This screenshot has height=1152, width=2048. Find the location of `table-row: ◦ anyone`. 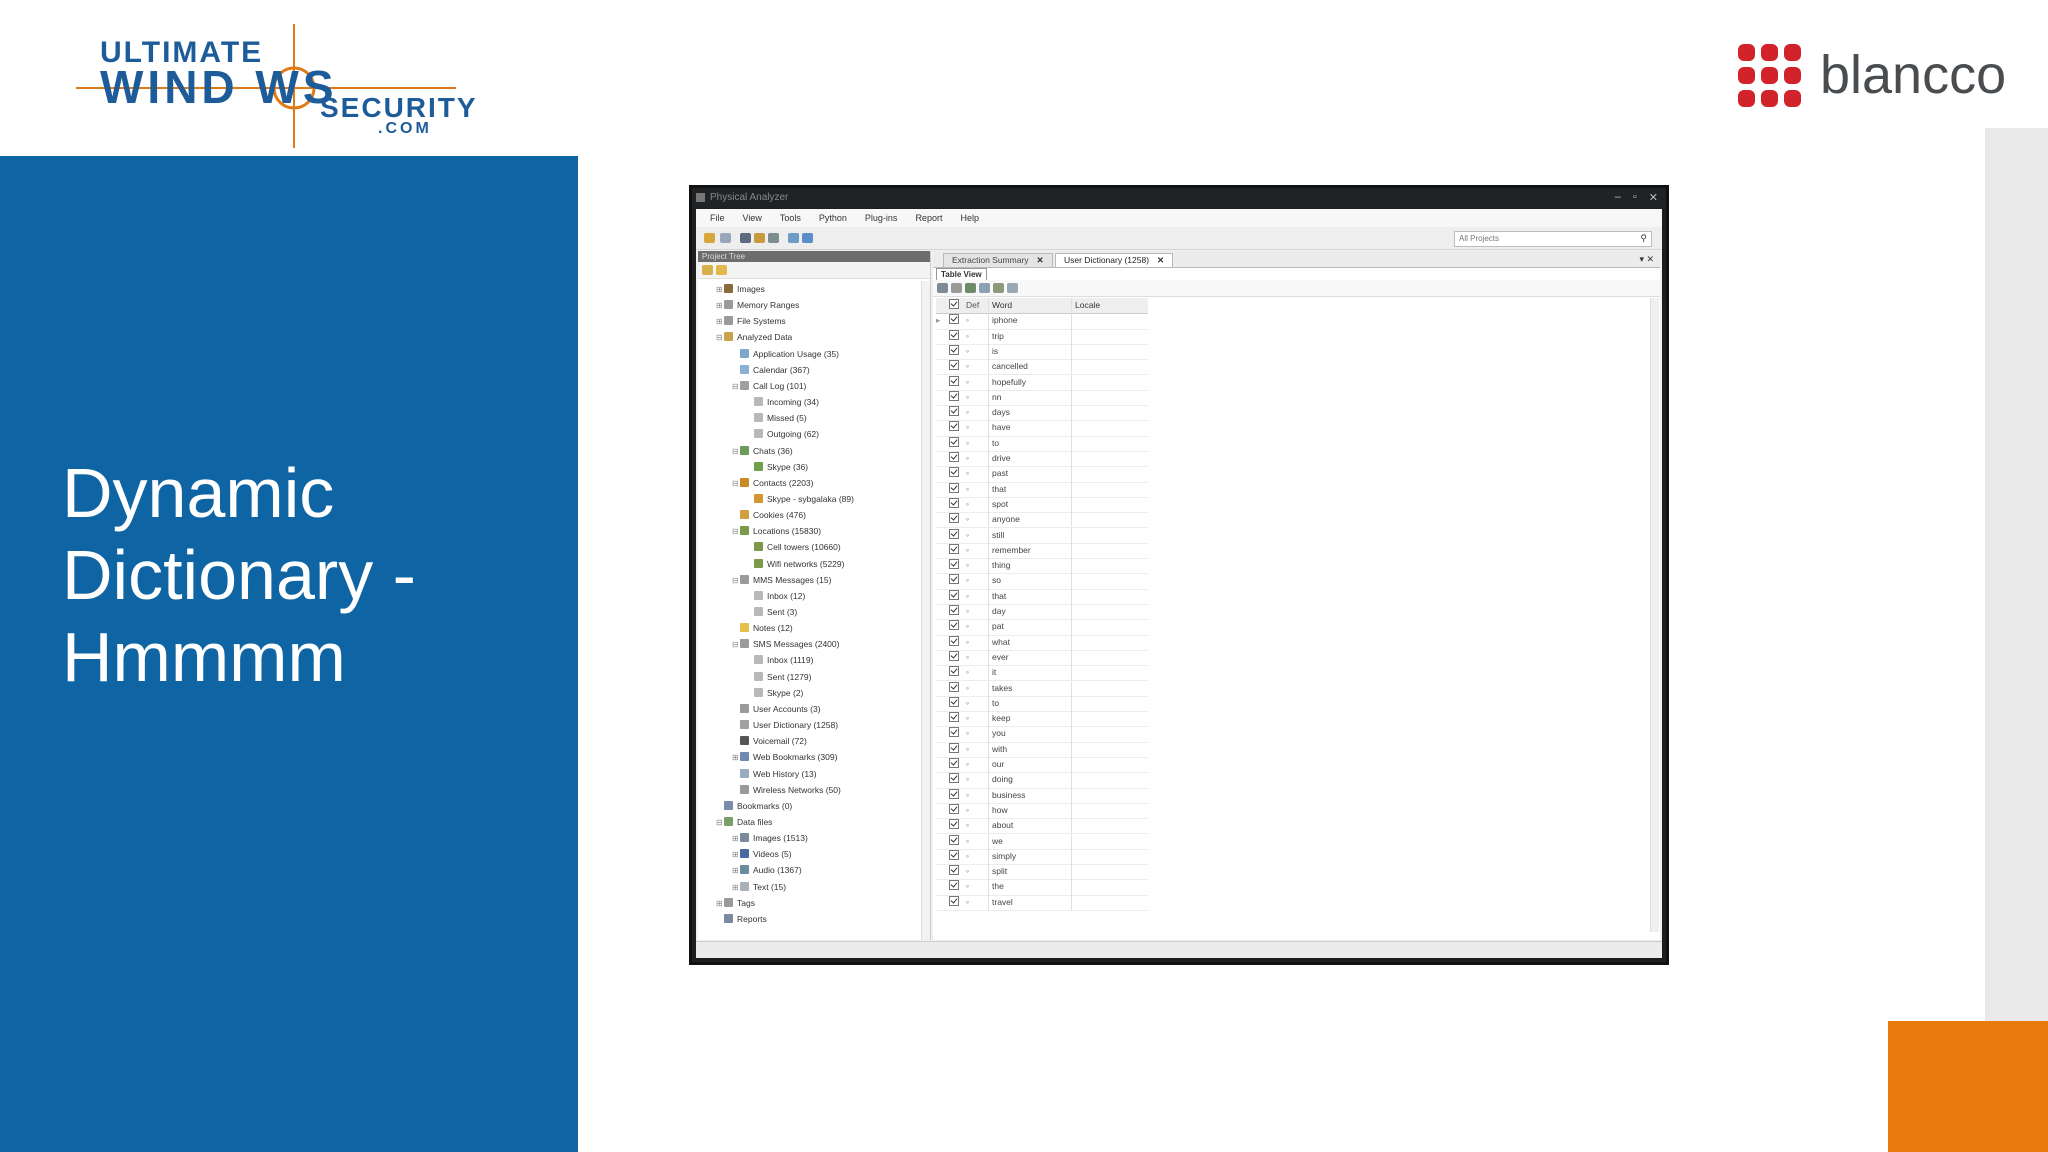

table-row: ◦ anyone is located at coordinates (1042, 520).